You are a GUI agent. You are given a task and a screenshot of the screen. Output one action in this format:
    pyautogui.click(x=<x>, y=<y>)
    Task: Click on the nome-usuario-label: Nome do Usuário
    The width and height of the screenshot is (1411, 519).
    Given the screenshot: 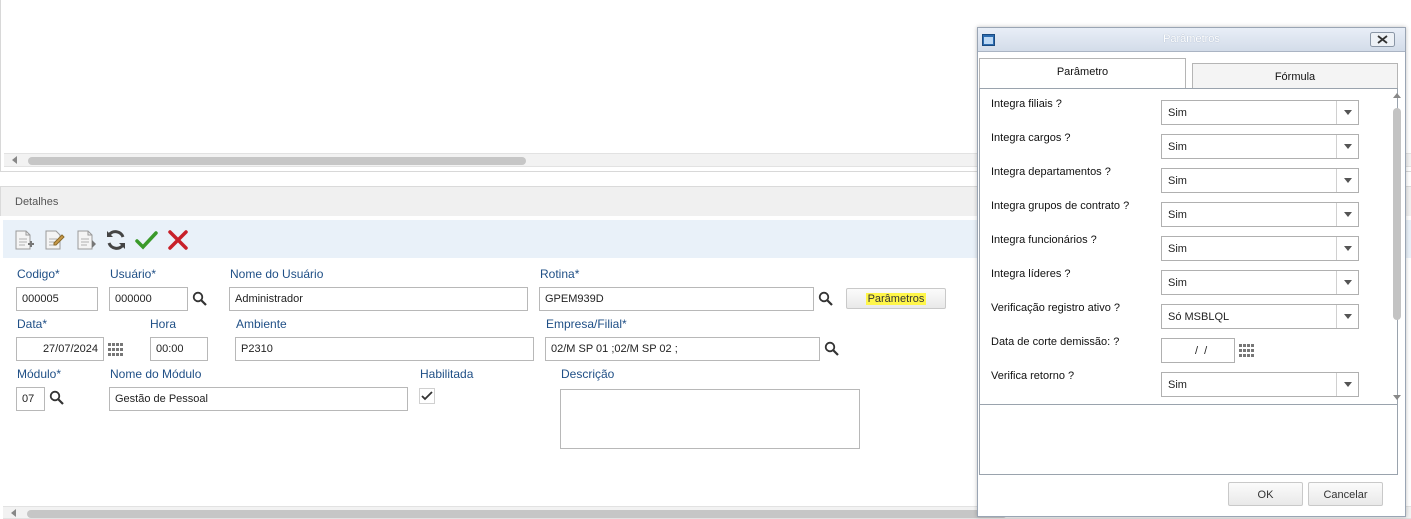 What is the action you would take?
    pyautogui.click(x=277, y=274)
    